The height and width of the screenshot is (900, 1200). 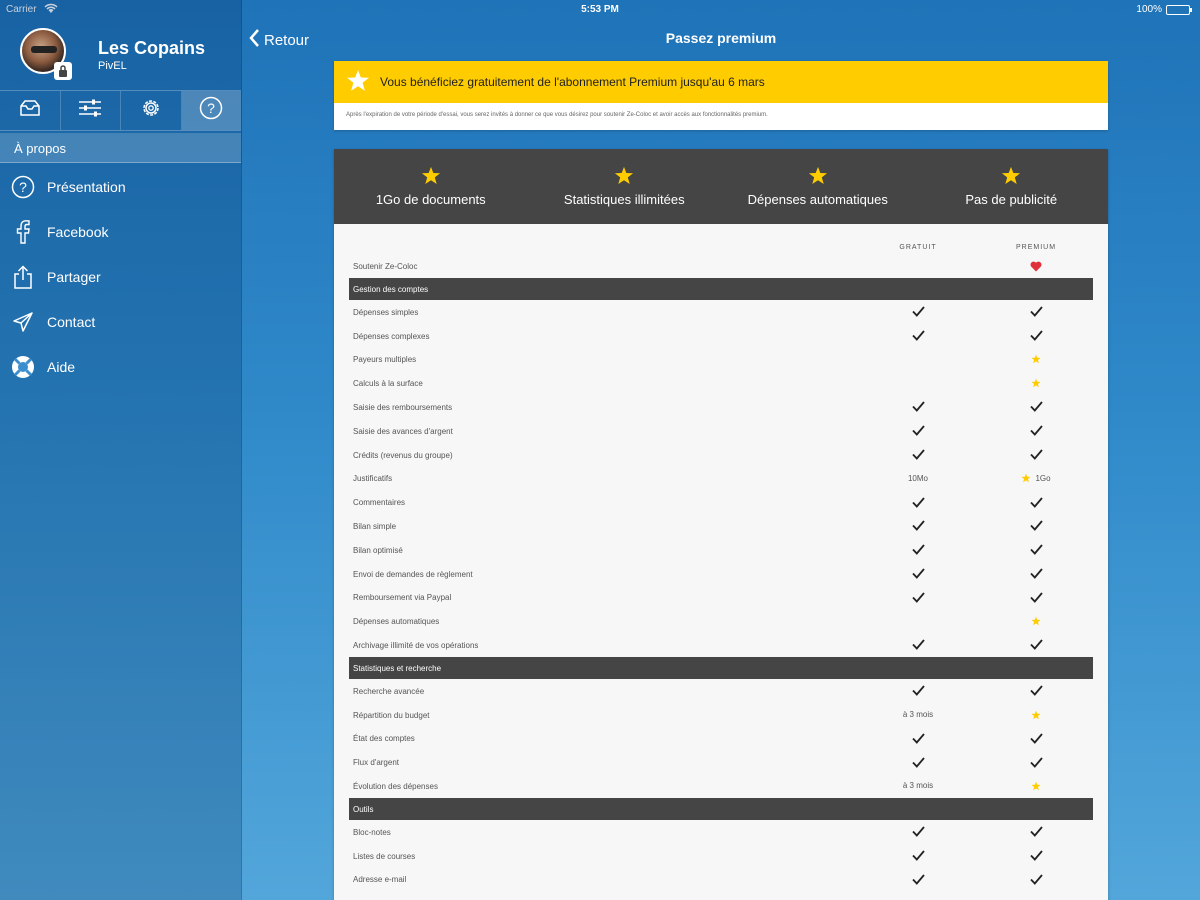 I want to click on sidebar-item-presentation: ? Présentation, so click(x=120, y=186).